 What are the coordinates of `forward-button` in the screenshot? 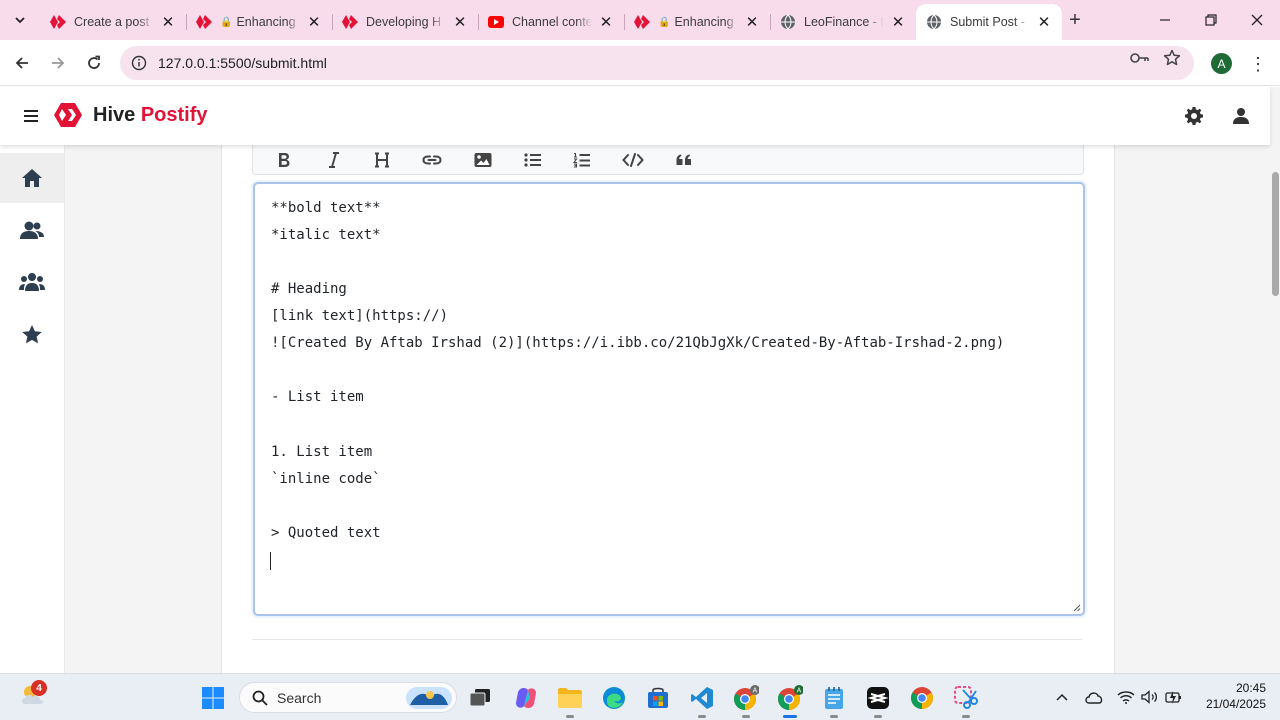 It's located at (58, 63).